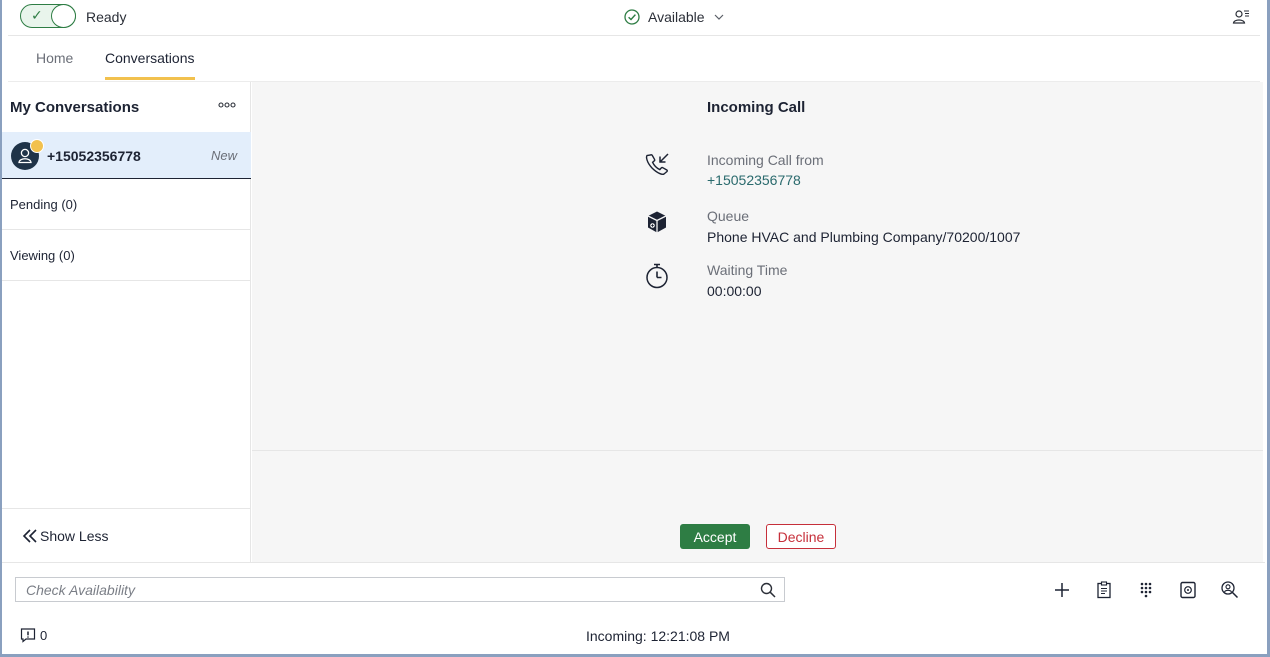 Image resolution: width=1270 pixels, height=657 pixels. Describe the element at coordinates (658, 636) in the screenshot. I see `call-status-text: Incoming: 12:21:08 PM` at that location.